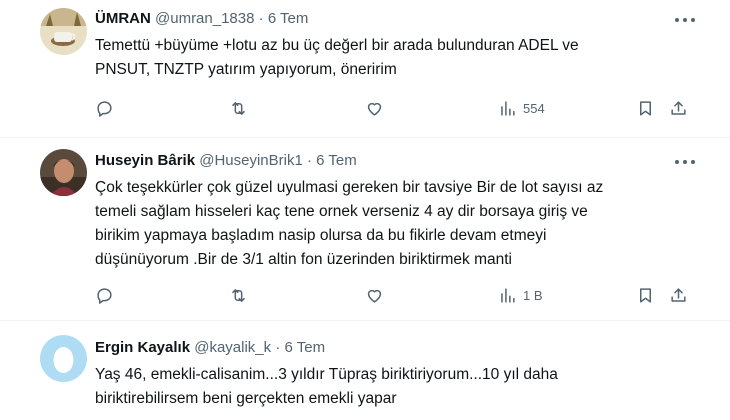  Describe the element at coordinates (395, 295) in the screenshot. I see `tweet-actions: 1 B` at that location.